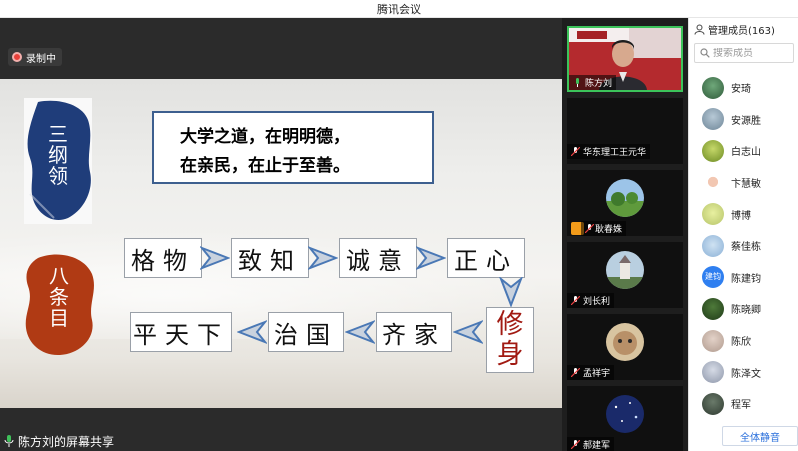  I want to click on member-name: 蔡佳栋, so click(746, 248).